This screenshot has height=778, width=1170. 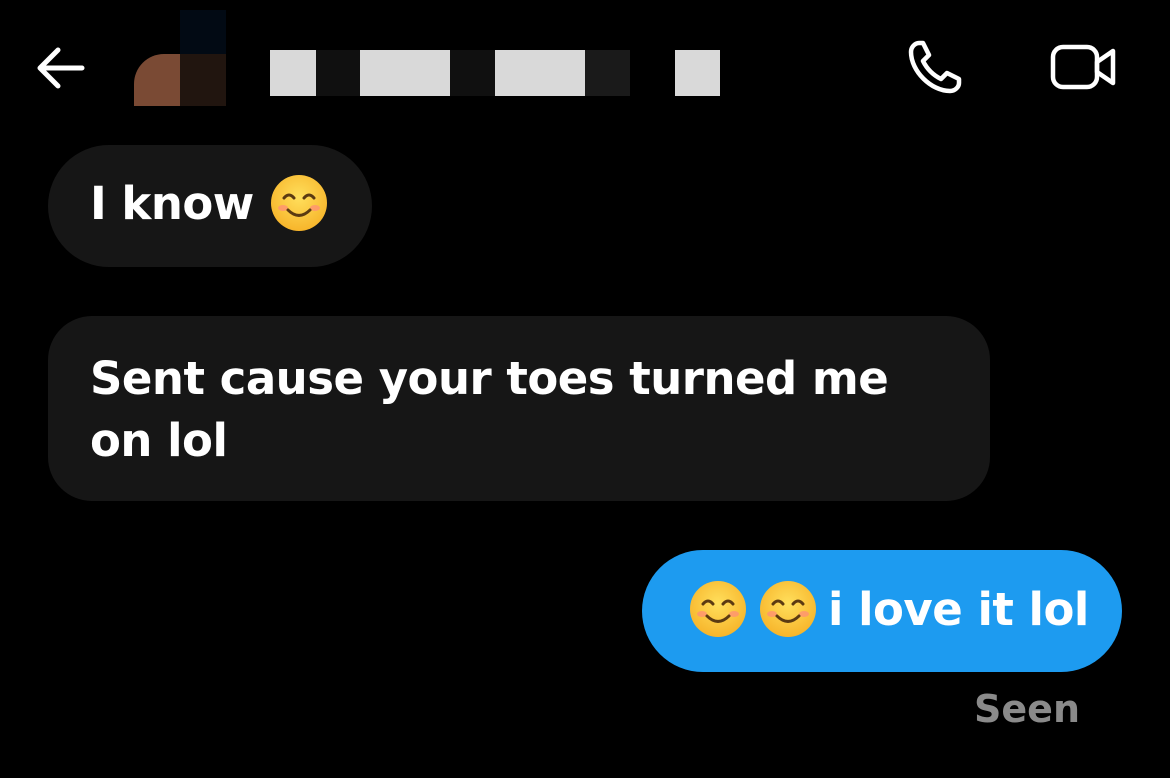 I want to click on incoming-message: I know, so click(x=210, y=206).